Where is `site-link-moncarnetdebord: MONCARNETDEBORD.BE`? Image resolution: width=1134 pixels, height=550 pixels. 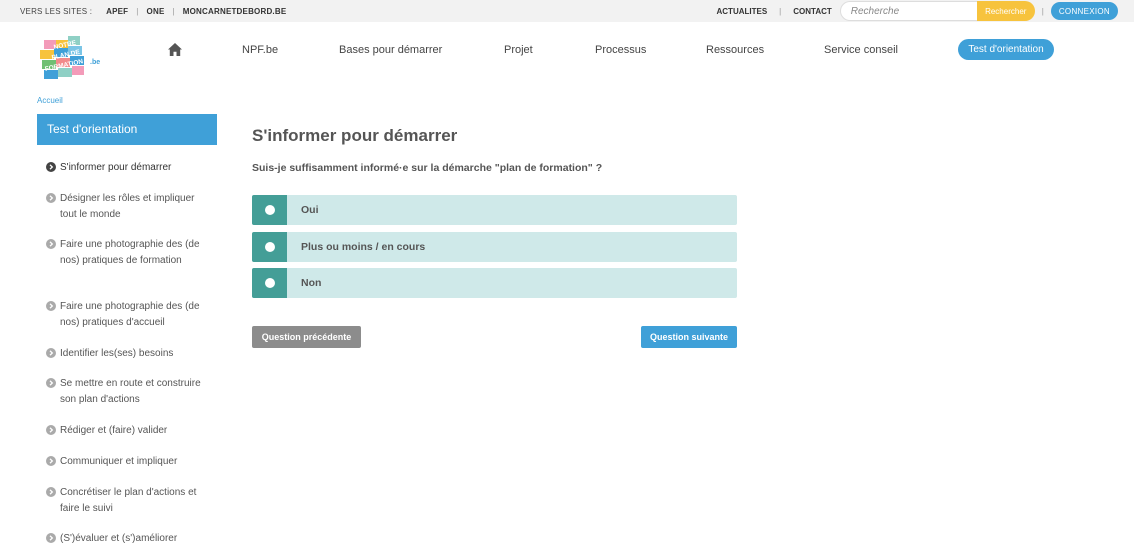
site-link-moncarnetdebord: MONCARNETDEBORD.BE is located at coordinates (235, 11).